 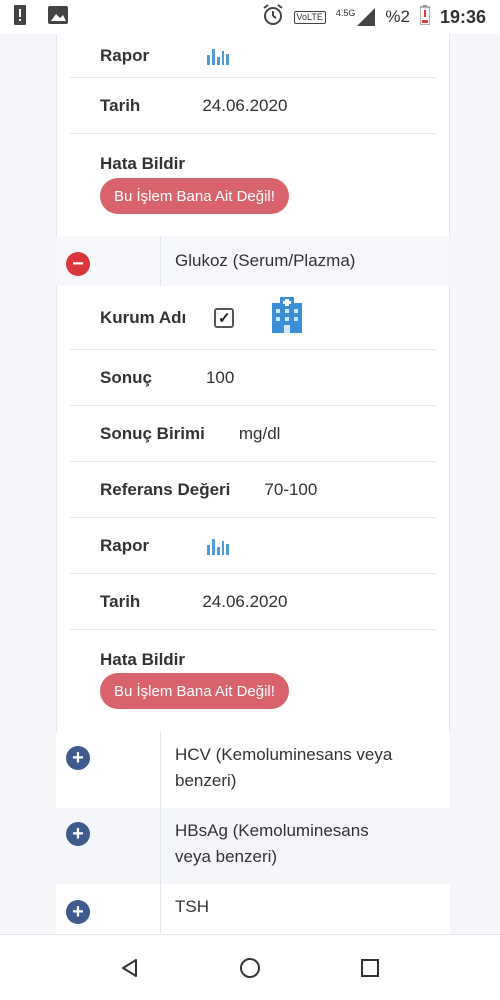 What do you see at coordinates (305, 261) in the screenshot?
I see `test-name: Glukoz (Serum/Plazma)` at bounding box center [305, 261].